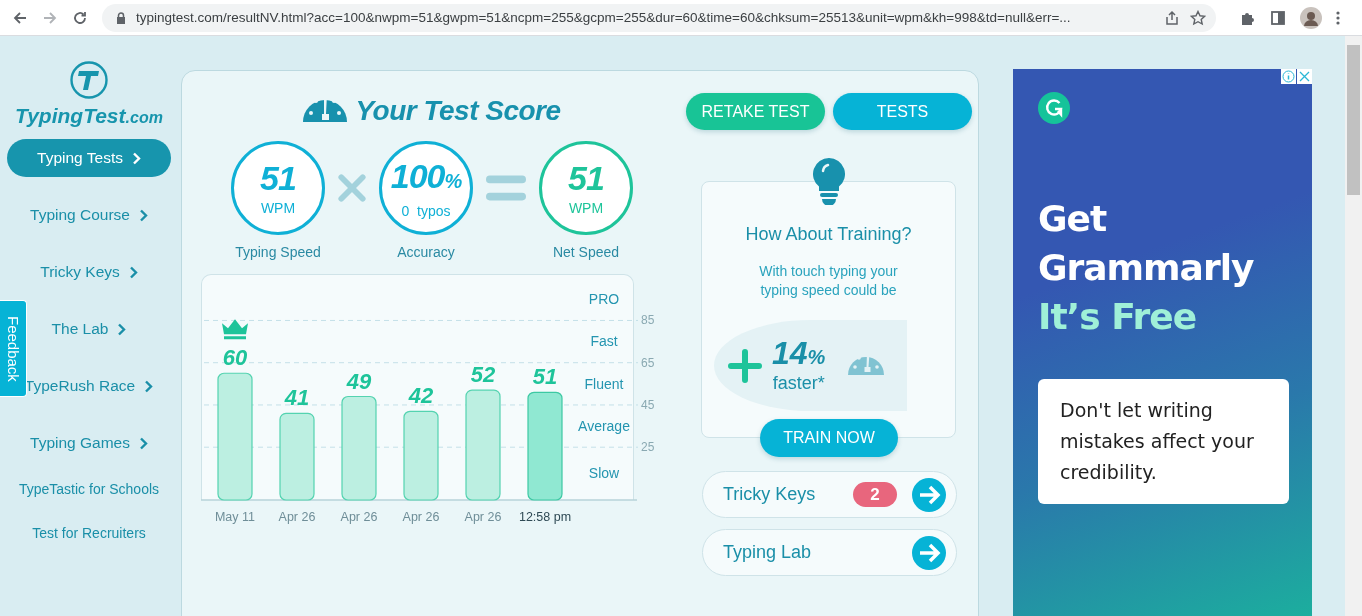  I want to click on logo-icon, so click(89, 80).